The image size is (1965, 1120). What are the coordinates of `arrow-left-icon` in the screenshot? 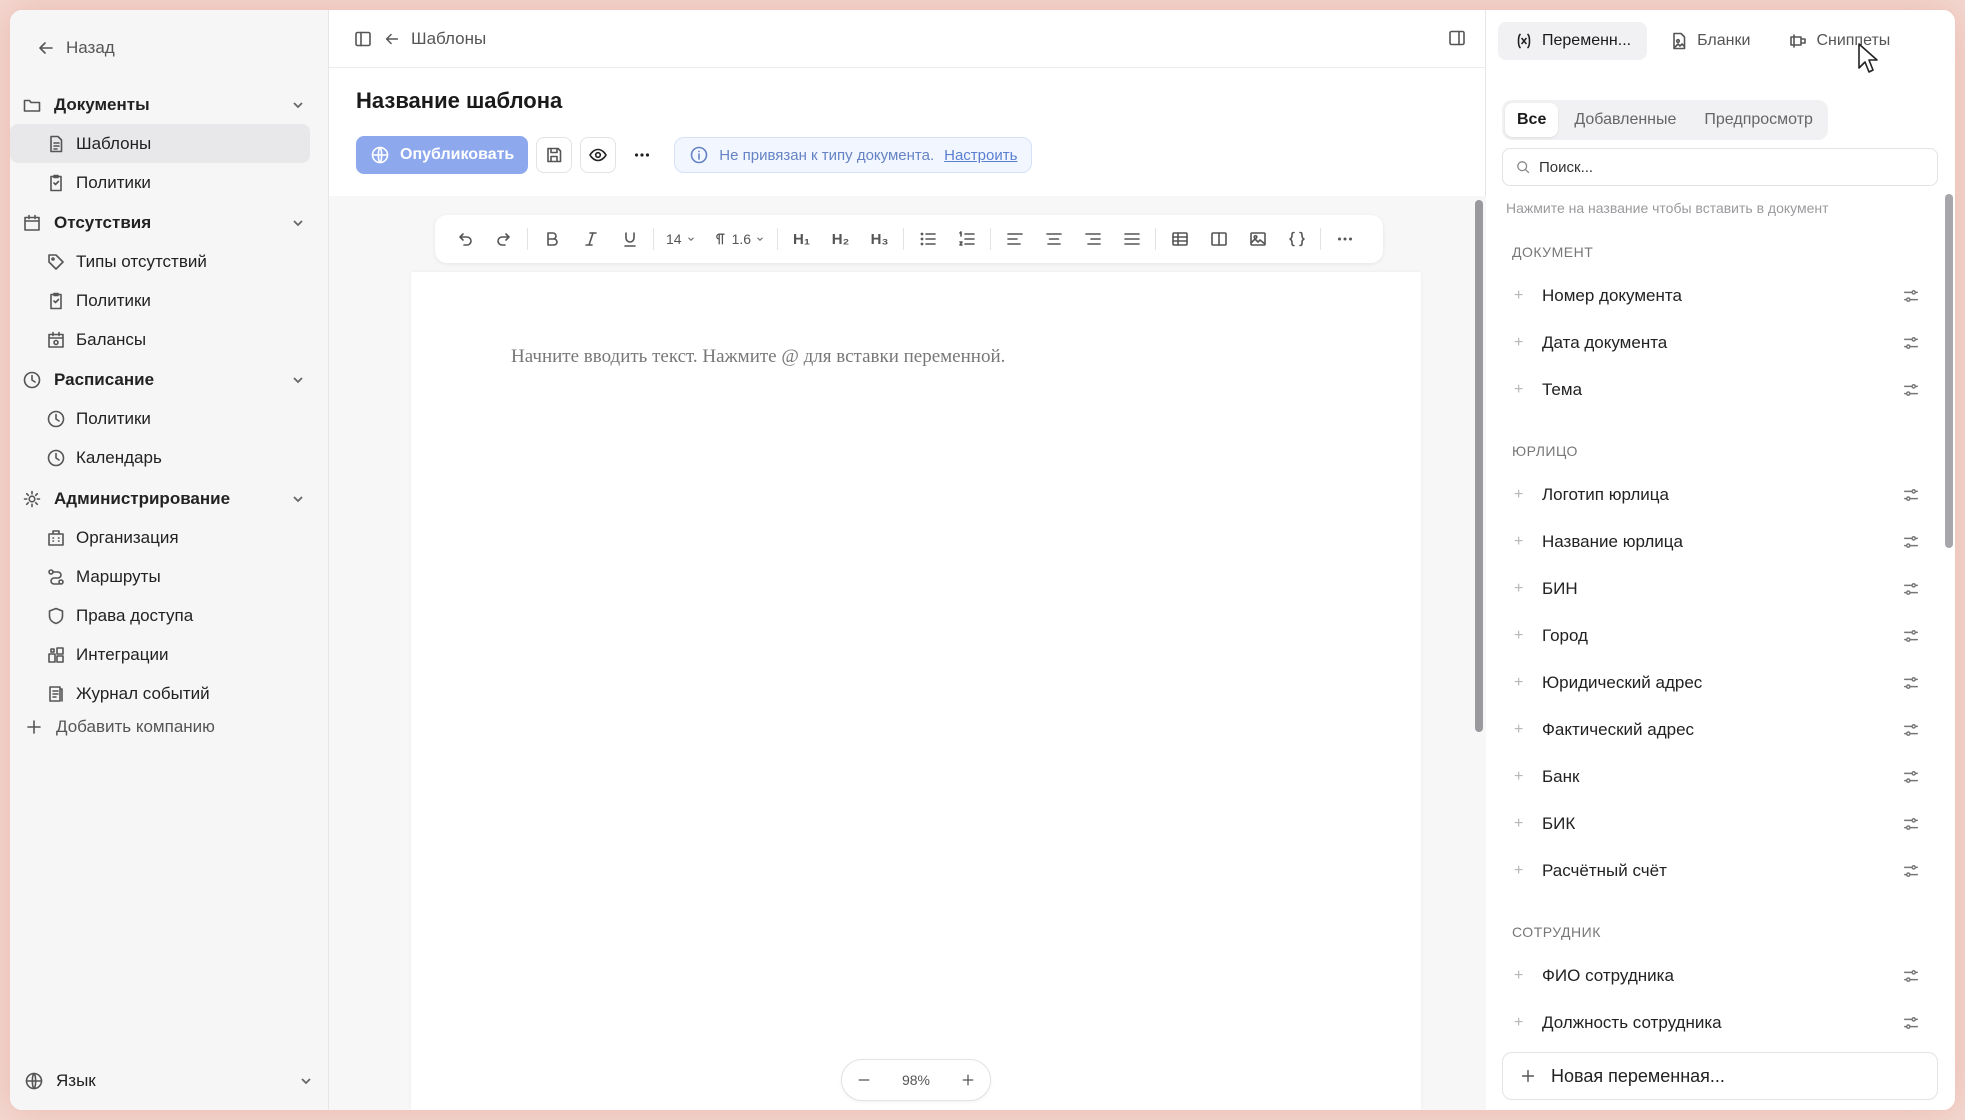 It's located at (392, 39).